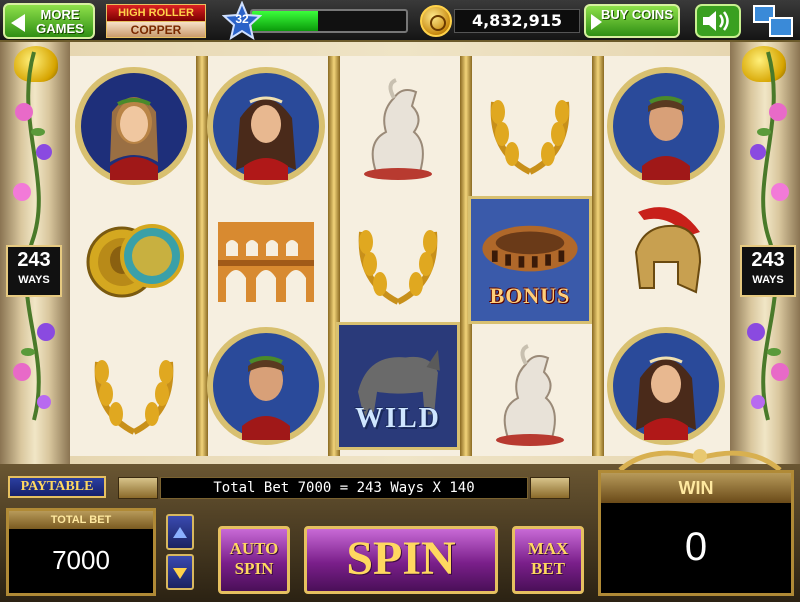 The width and height of the screenshot is (800, 602). I want to click on xp-progress-bar, so click(329, 21).